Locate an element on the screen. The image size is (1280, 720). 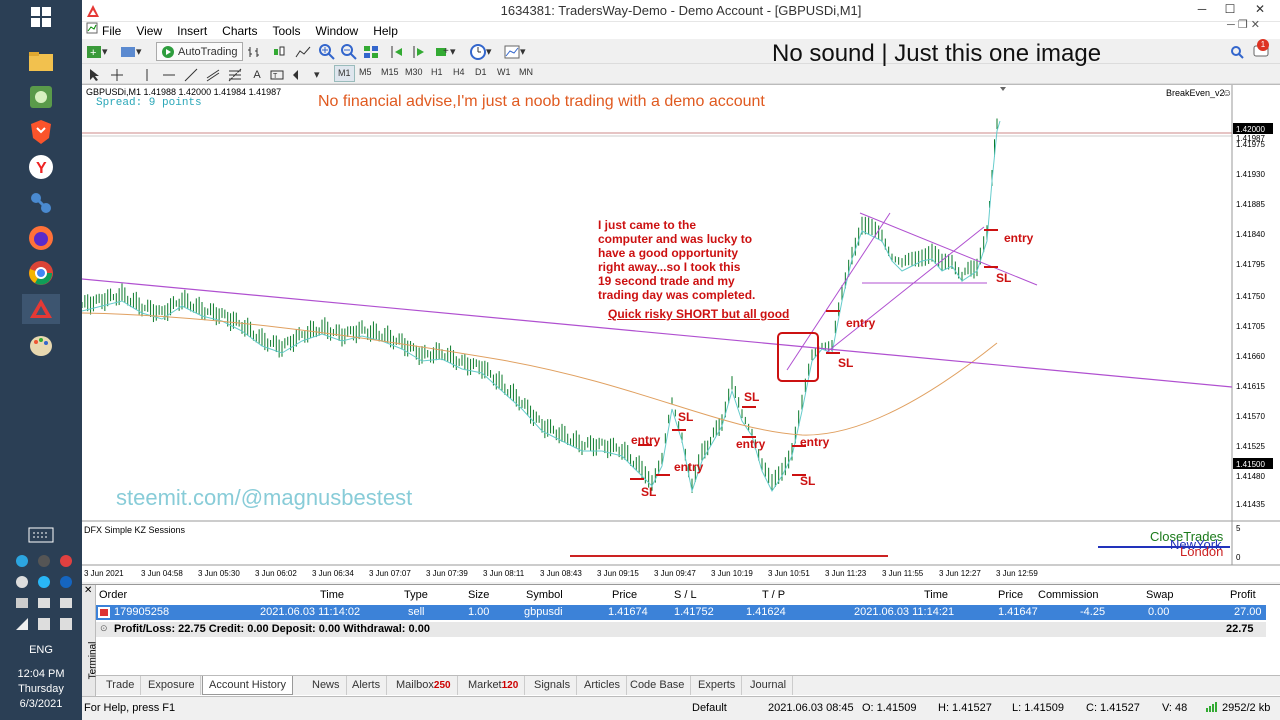
col-time: Time is located at coordinates (332, 595).